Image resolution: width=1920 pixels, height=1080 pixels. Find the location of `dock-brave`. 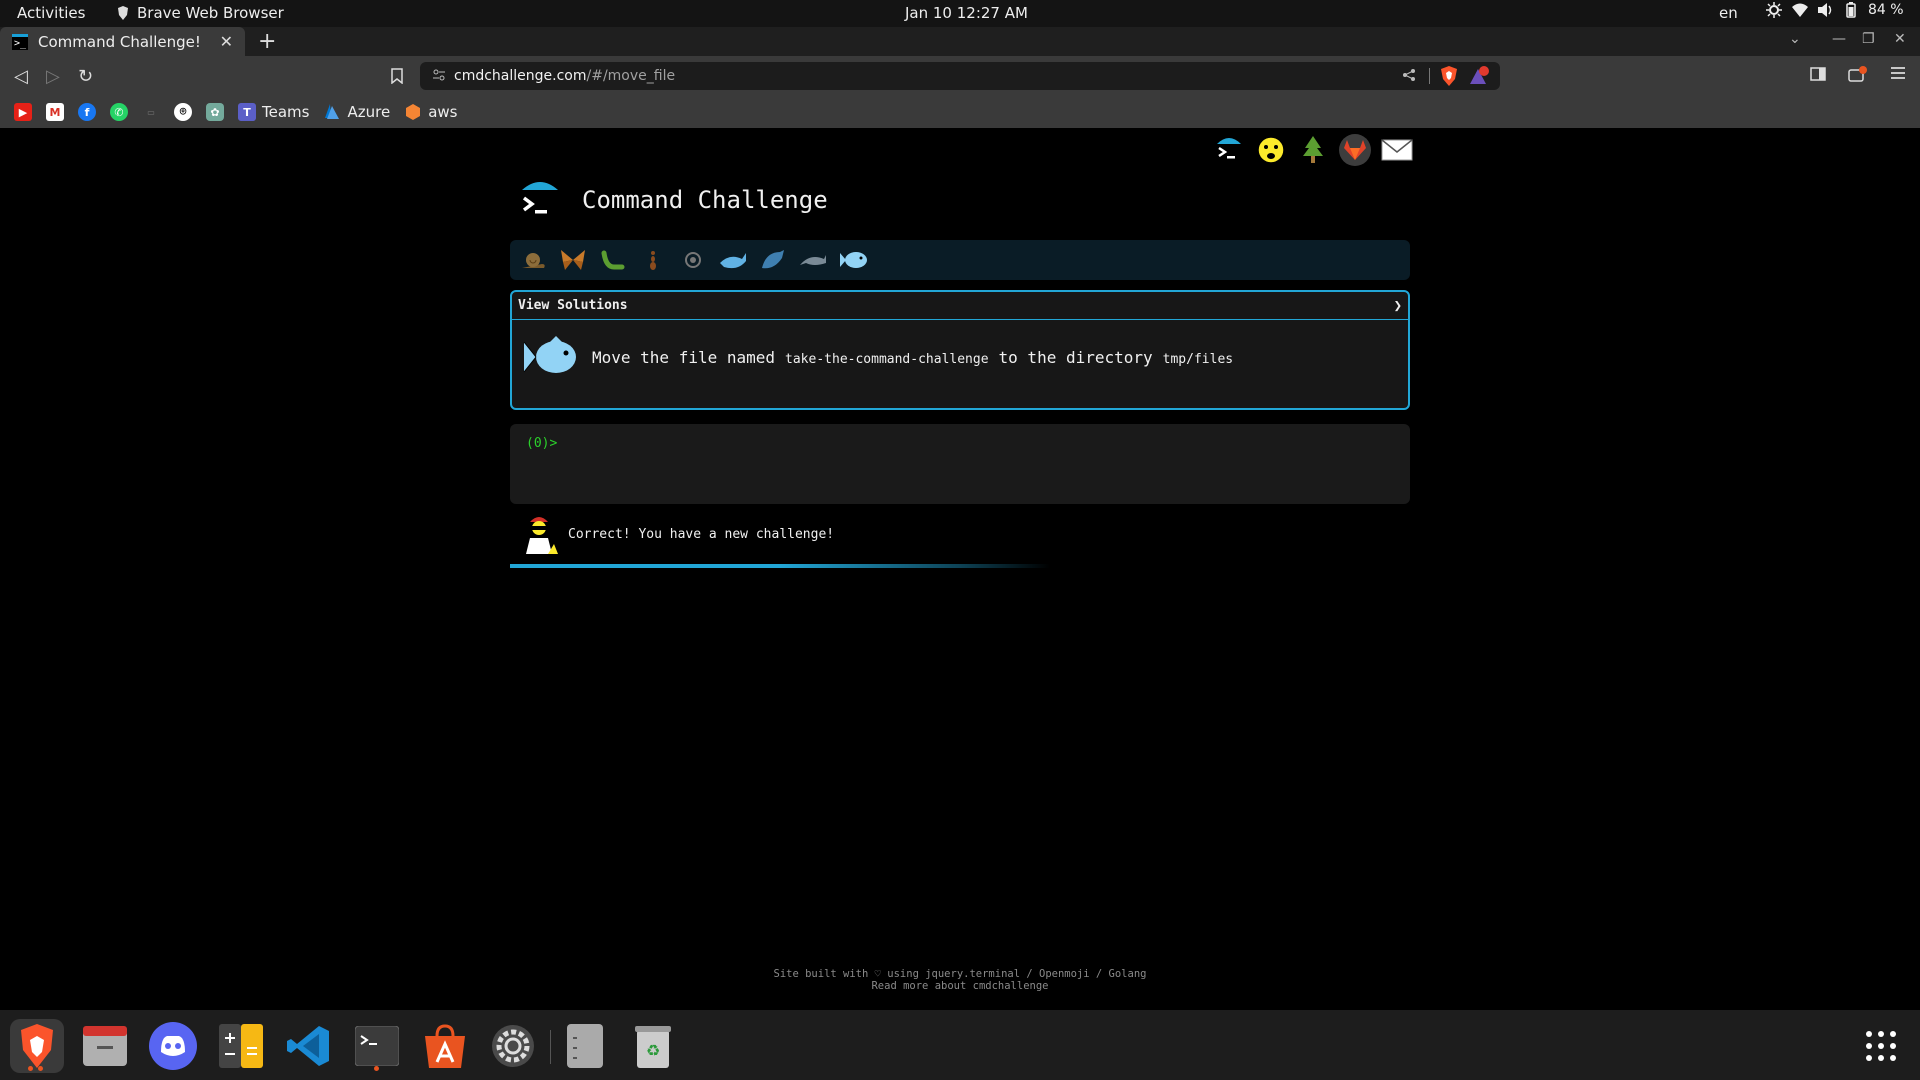

dock-brave is located at coordinates (37, 1046).